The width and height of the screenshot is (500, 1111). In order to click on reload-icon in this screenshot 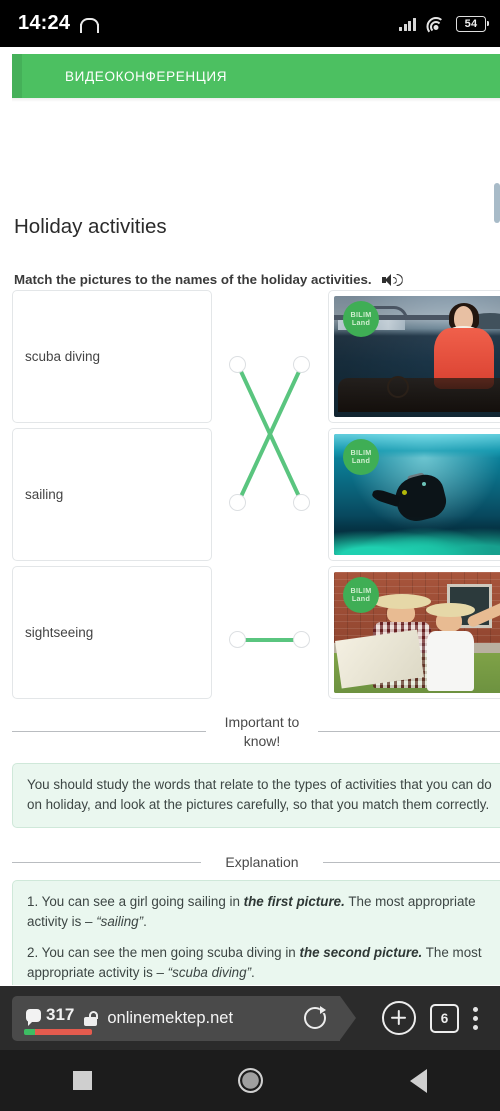, I will do `click(315, 1017)`.